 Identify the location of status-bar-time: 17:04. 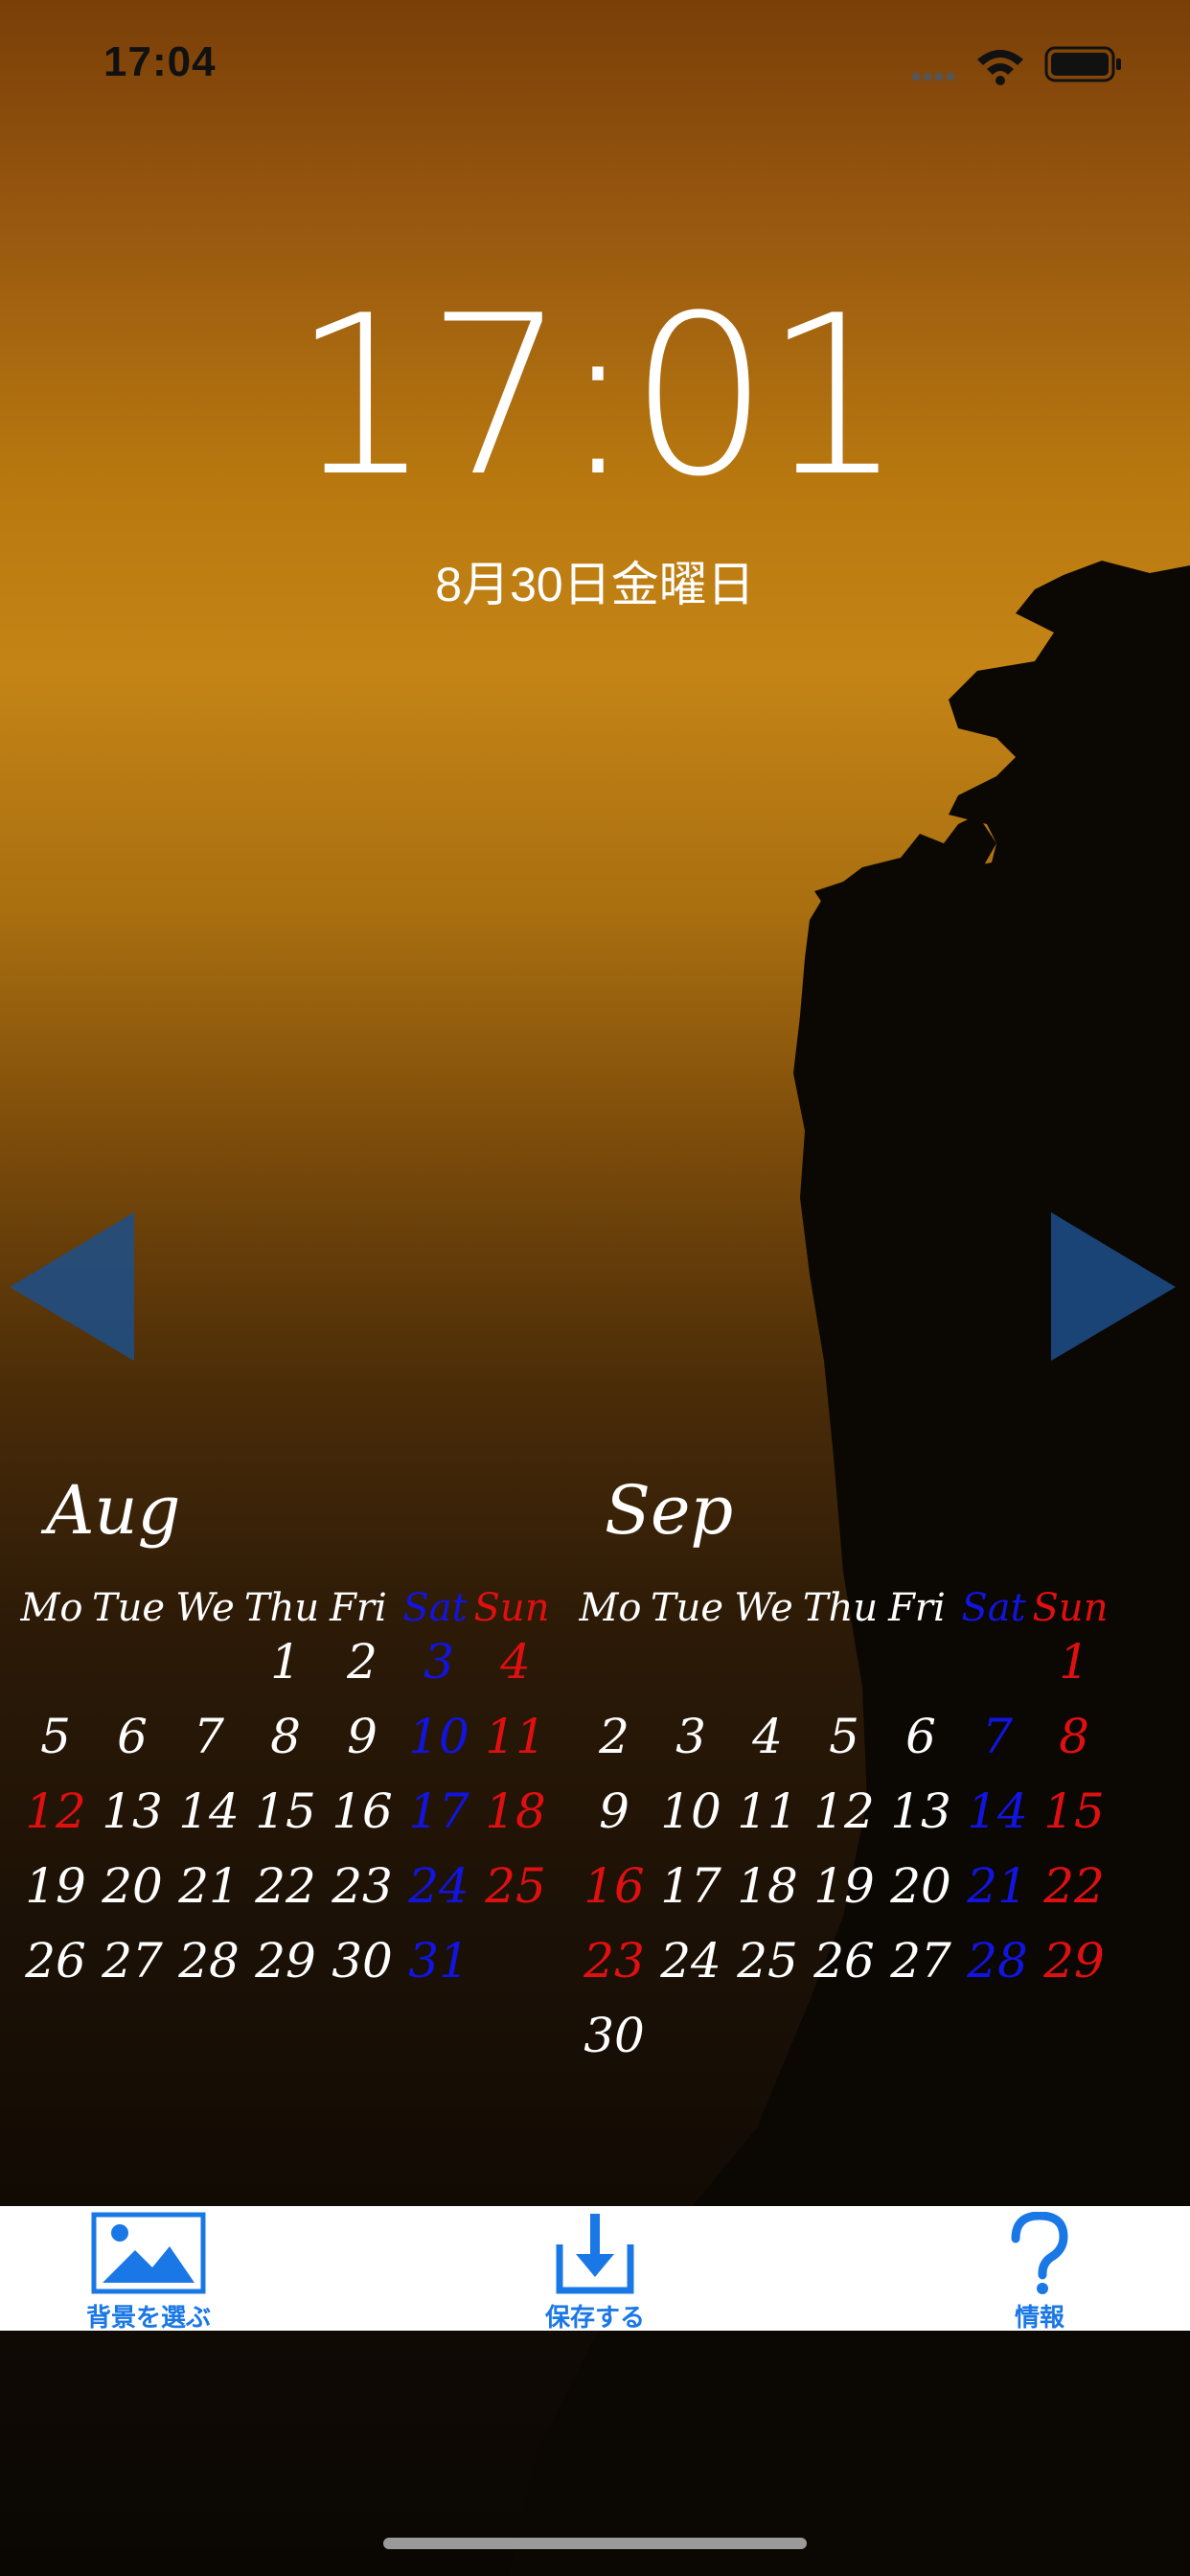
(160, 62).